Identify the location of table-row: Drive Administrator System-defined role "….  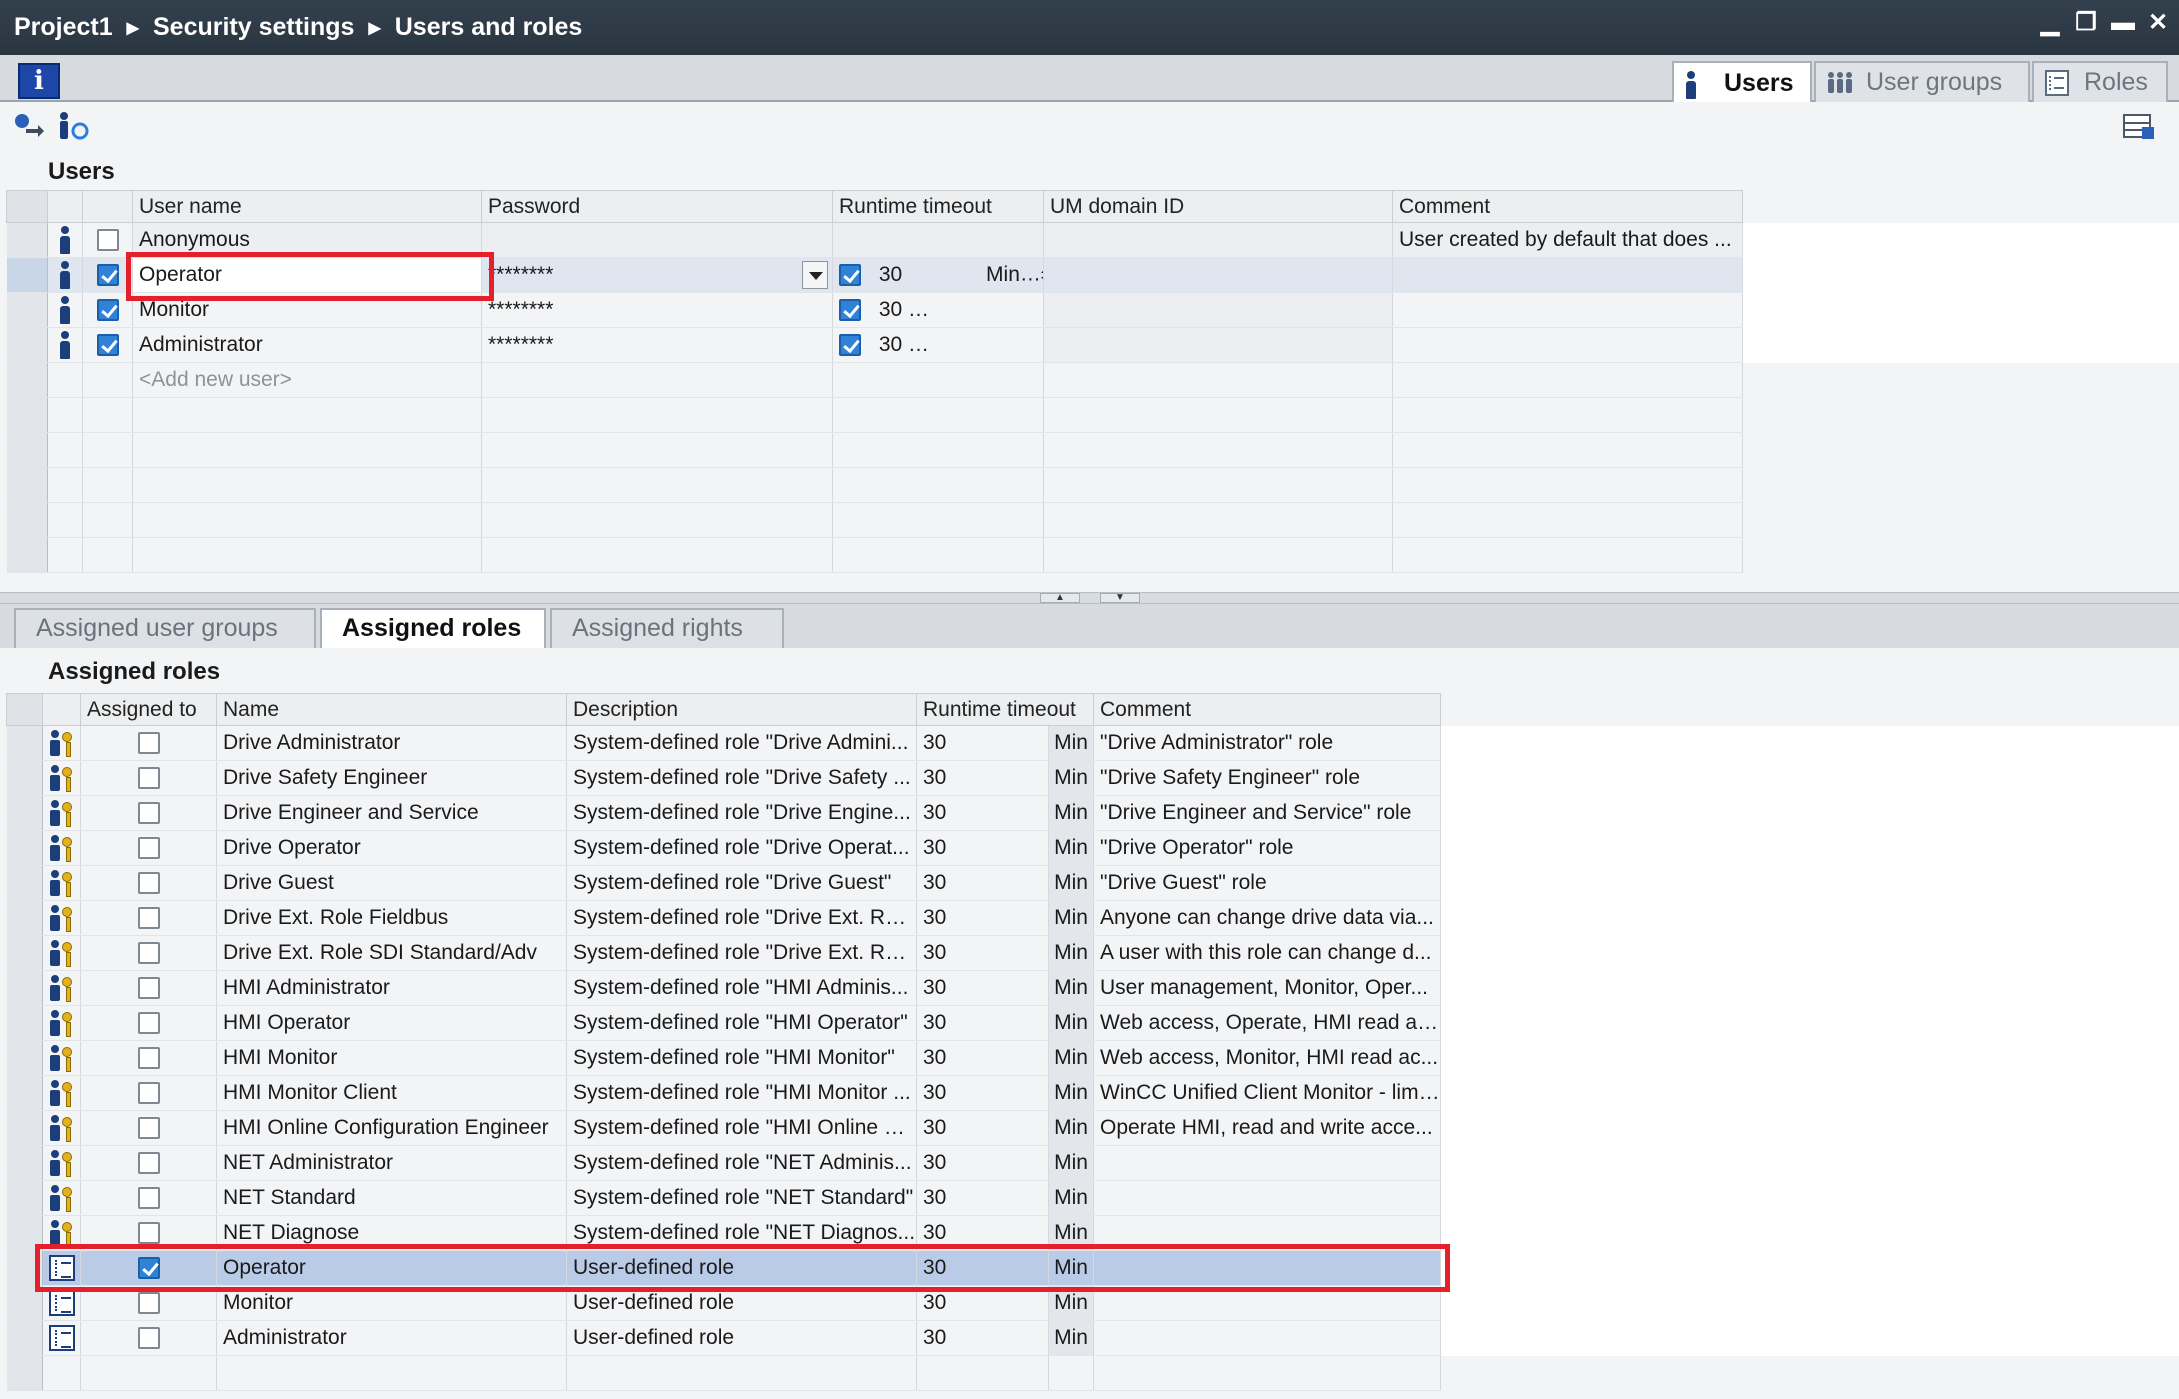
(1092, 743).